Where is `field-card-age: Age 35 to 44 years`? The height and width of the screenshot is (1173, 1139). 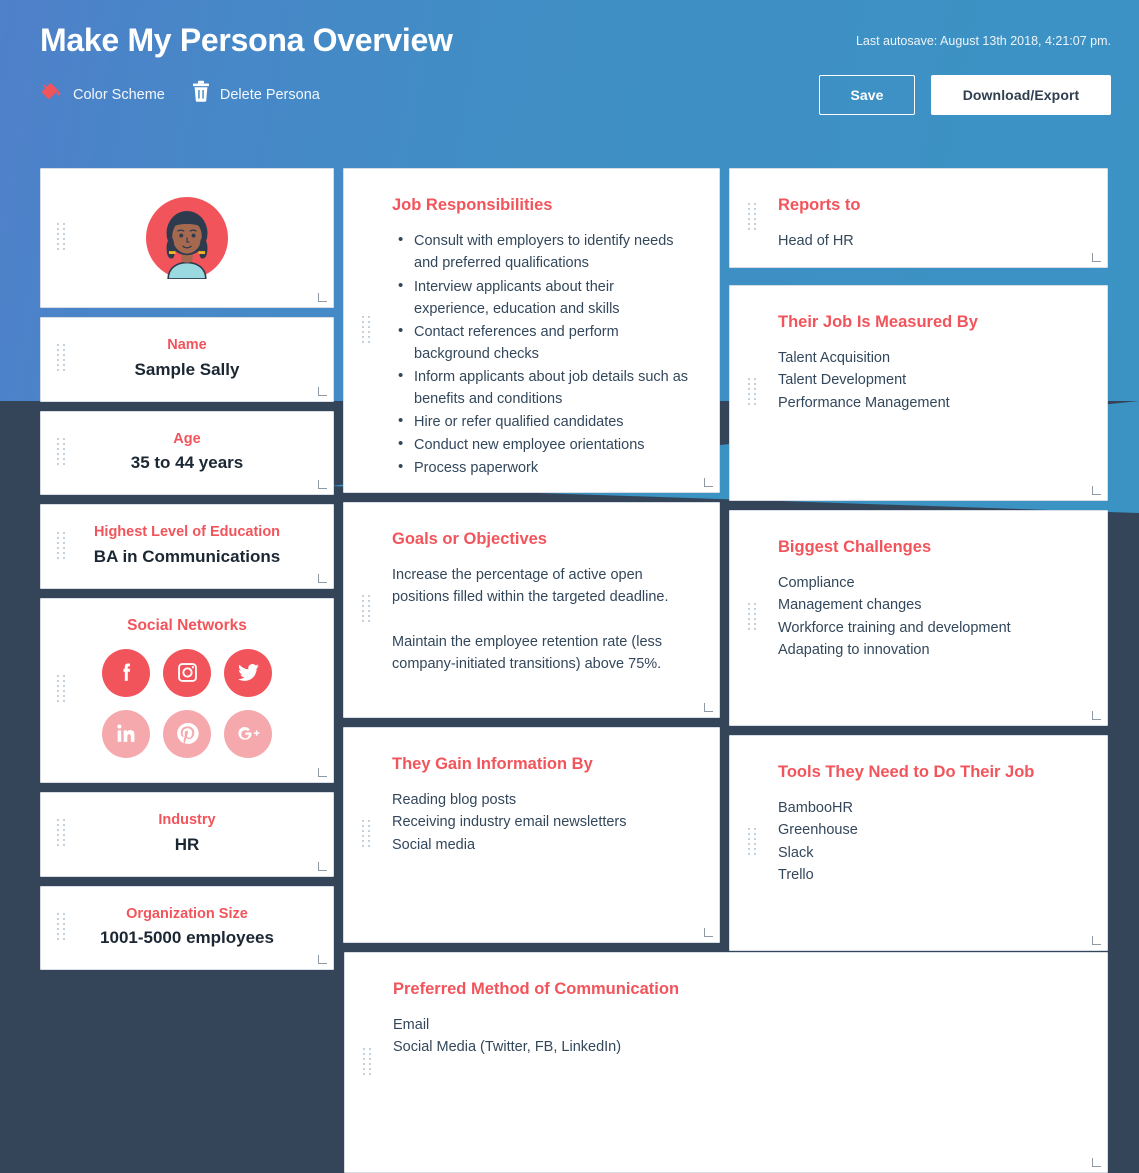
field-card-age: Age 35 to 44 years is located at coordinates (187, 453).